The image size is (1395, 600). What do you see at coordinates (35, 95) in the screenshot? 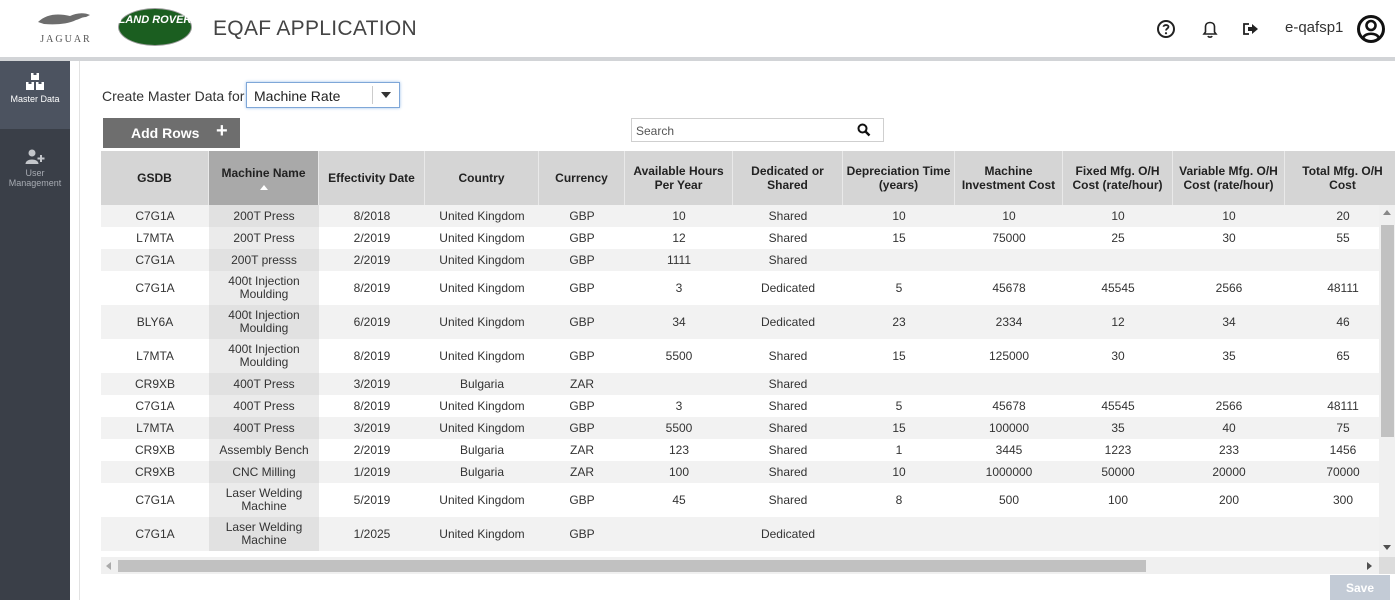
I see `nav-master-data: Master Data` at bounding box center [35, 95].